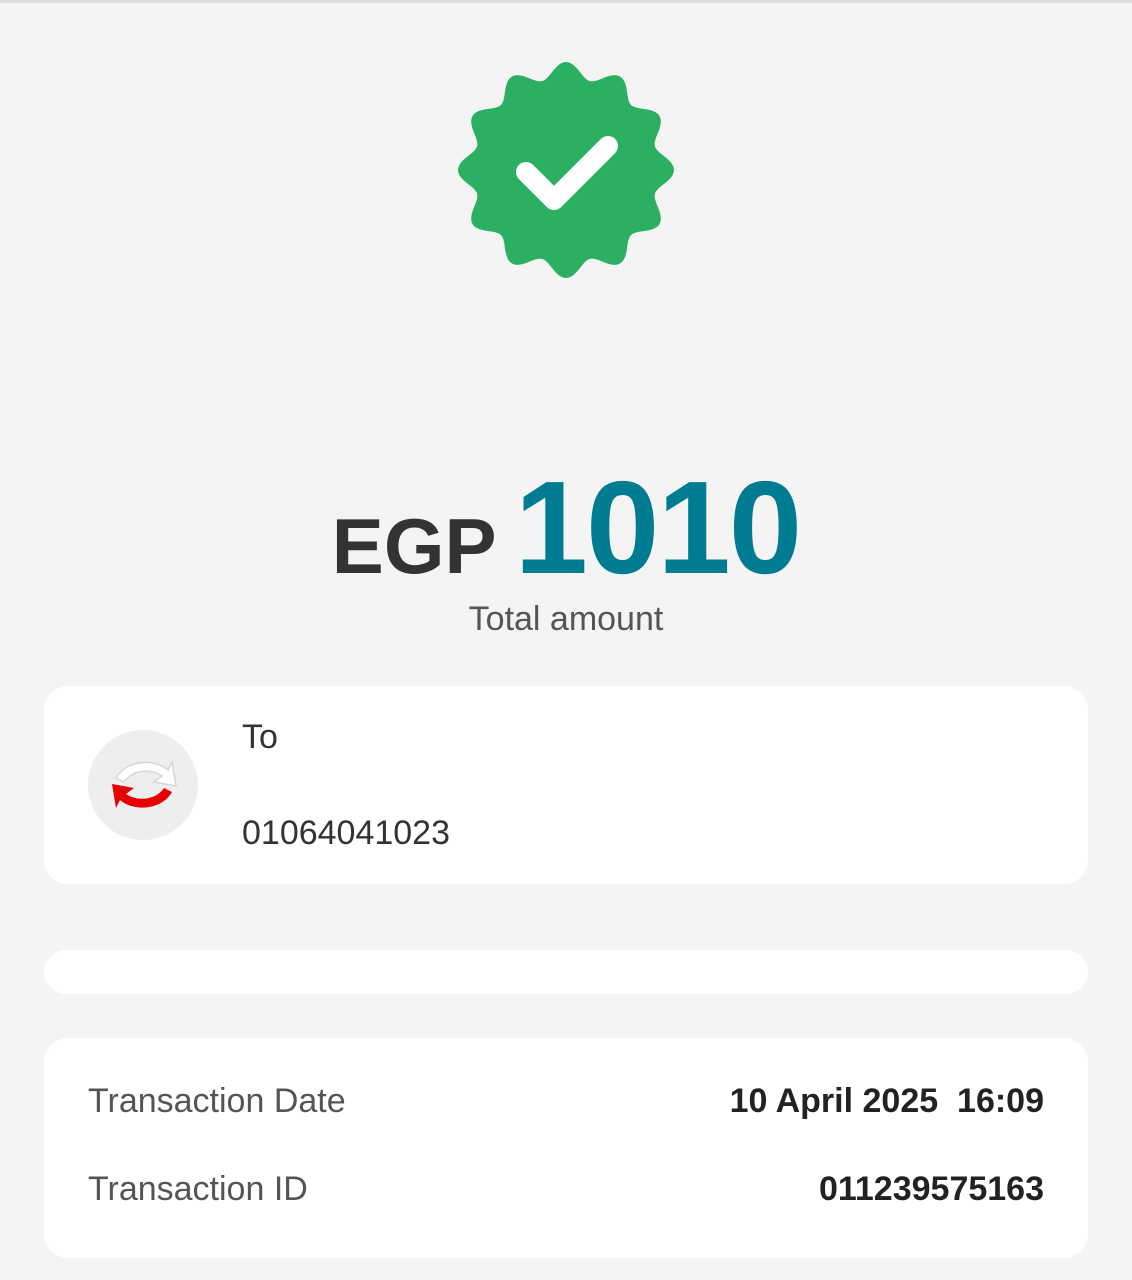 This screenshot has height=1280, width=1132. What do you see at coordinates (414, 546) in the screenshot?
I see `currency-label: EGP` at bounding box center [414, 546].